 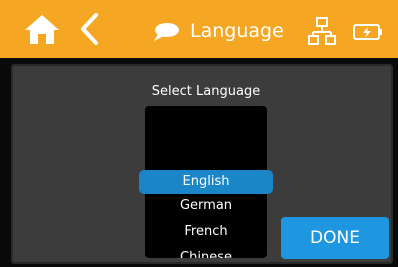 What do you see at coordinates (206, 91) in the screenshot?
I see `select-language-label: Select Language` at bounding box center [206, 91].